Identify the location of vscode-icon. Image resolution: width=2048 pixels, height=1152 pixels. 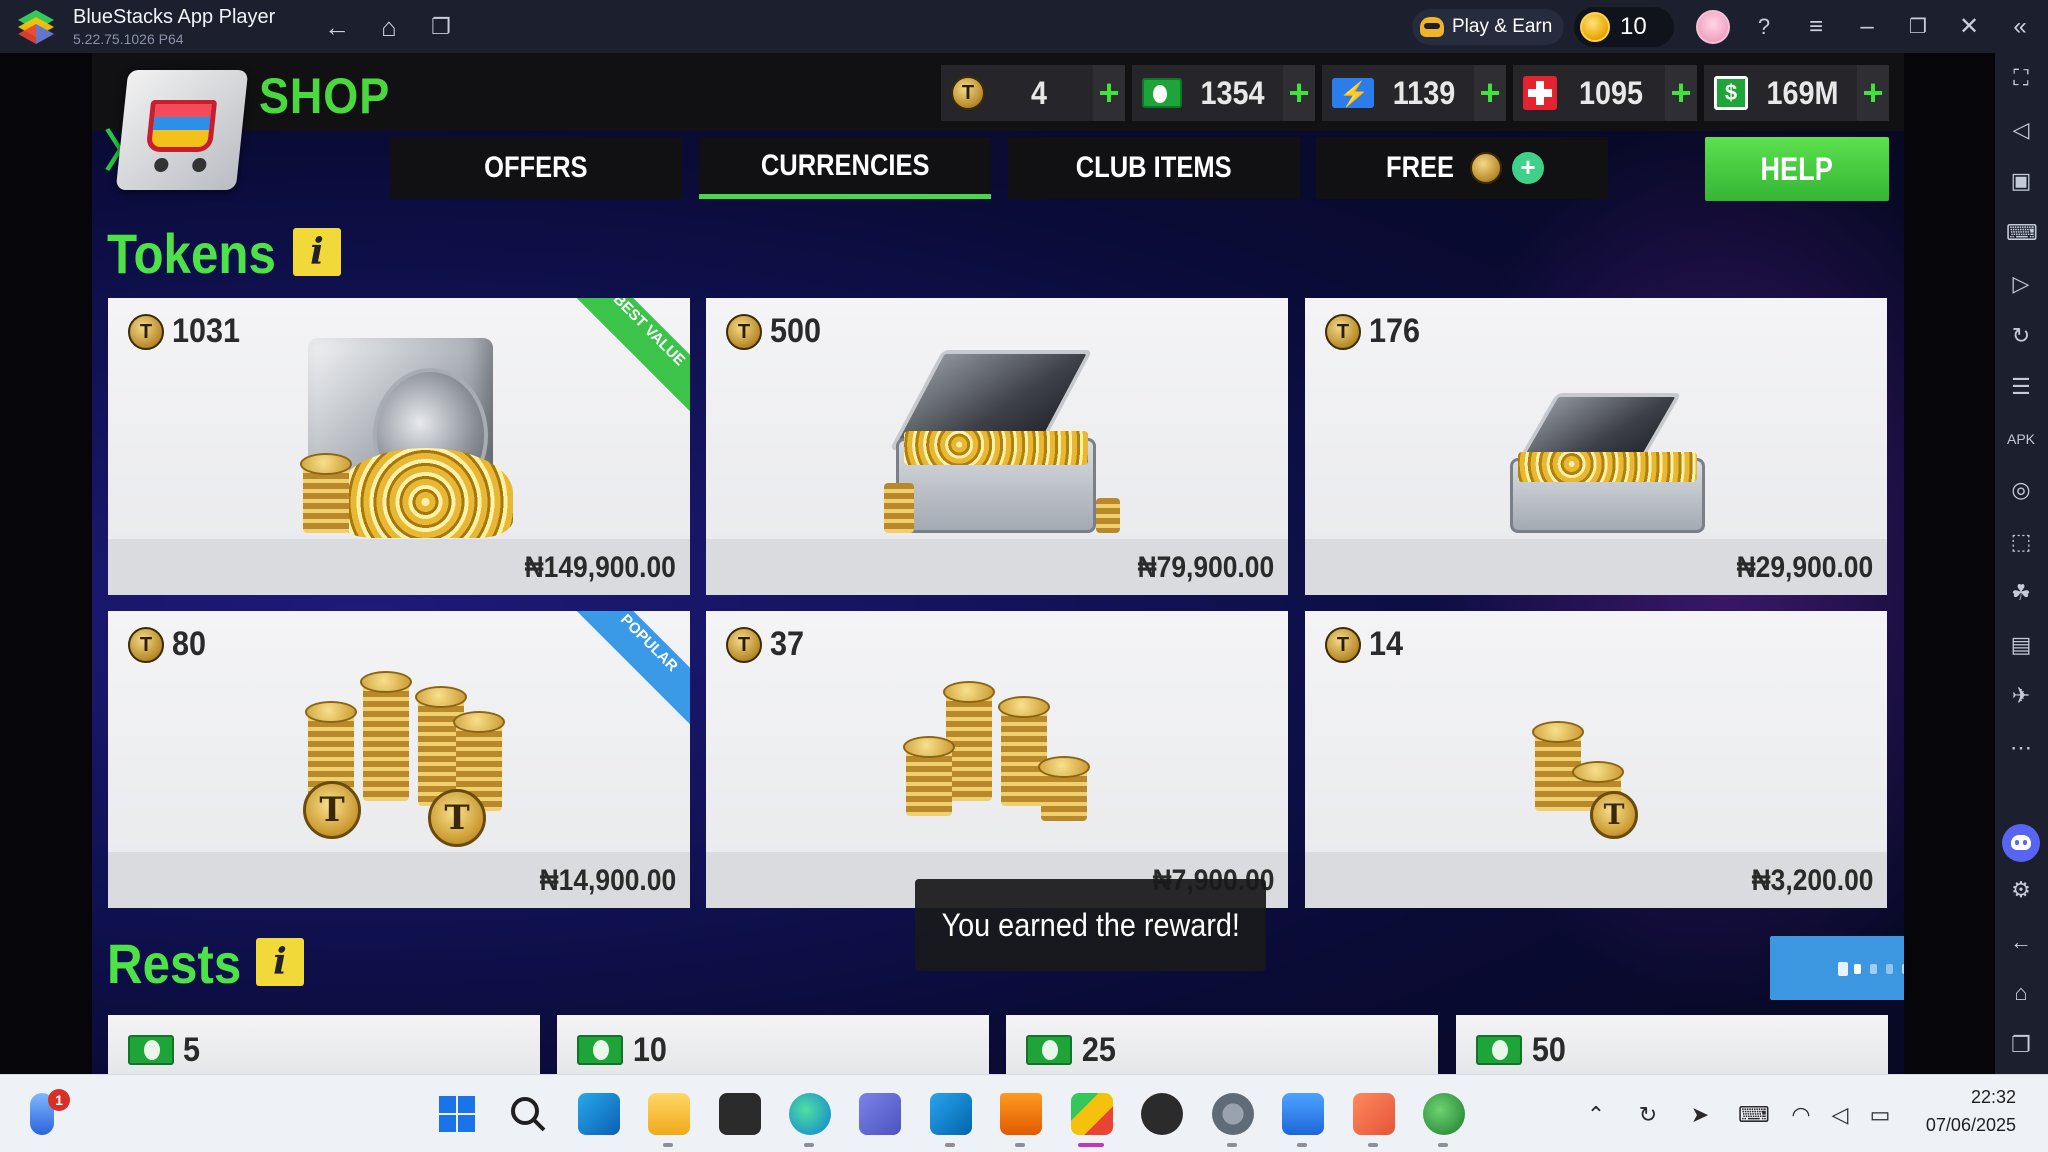
(951, 1114).